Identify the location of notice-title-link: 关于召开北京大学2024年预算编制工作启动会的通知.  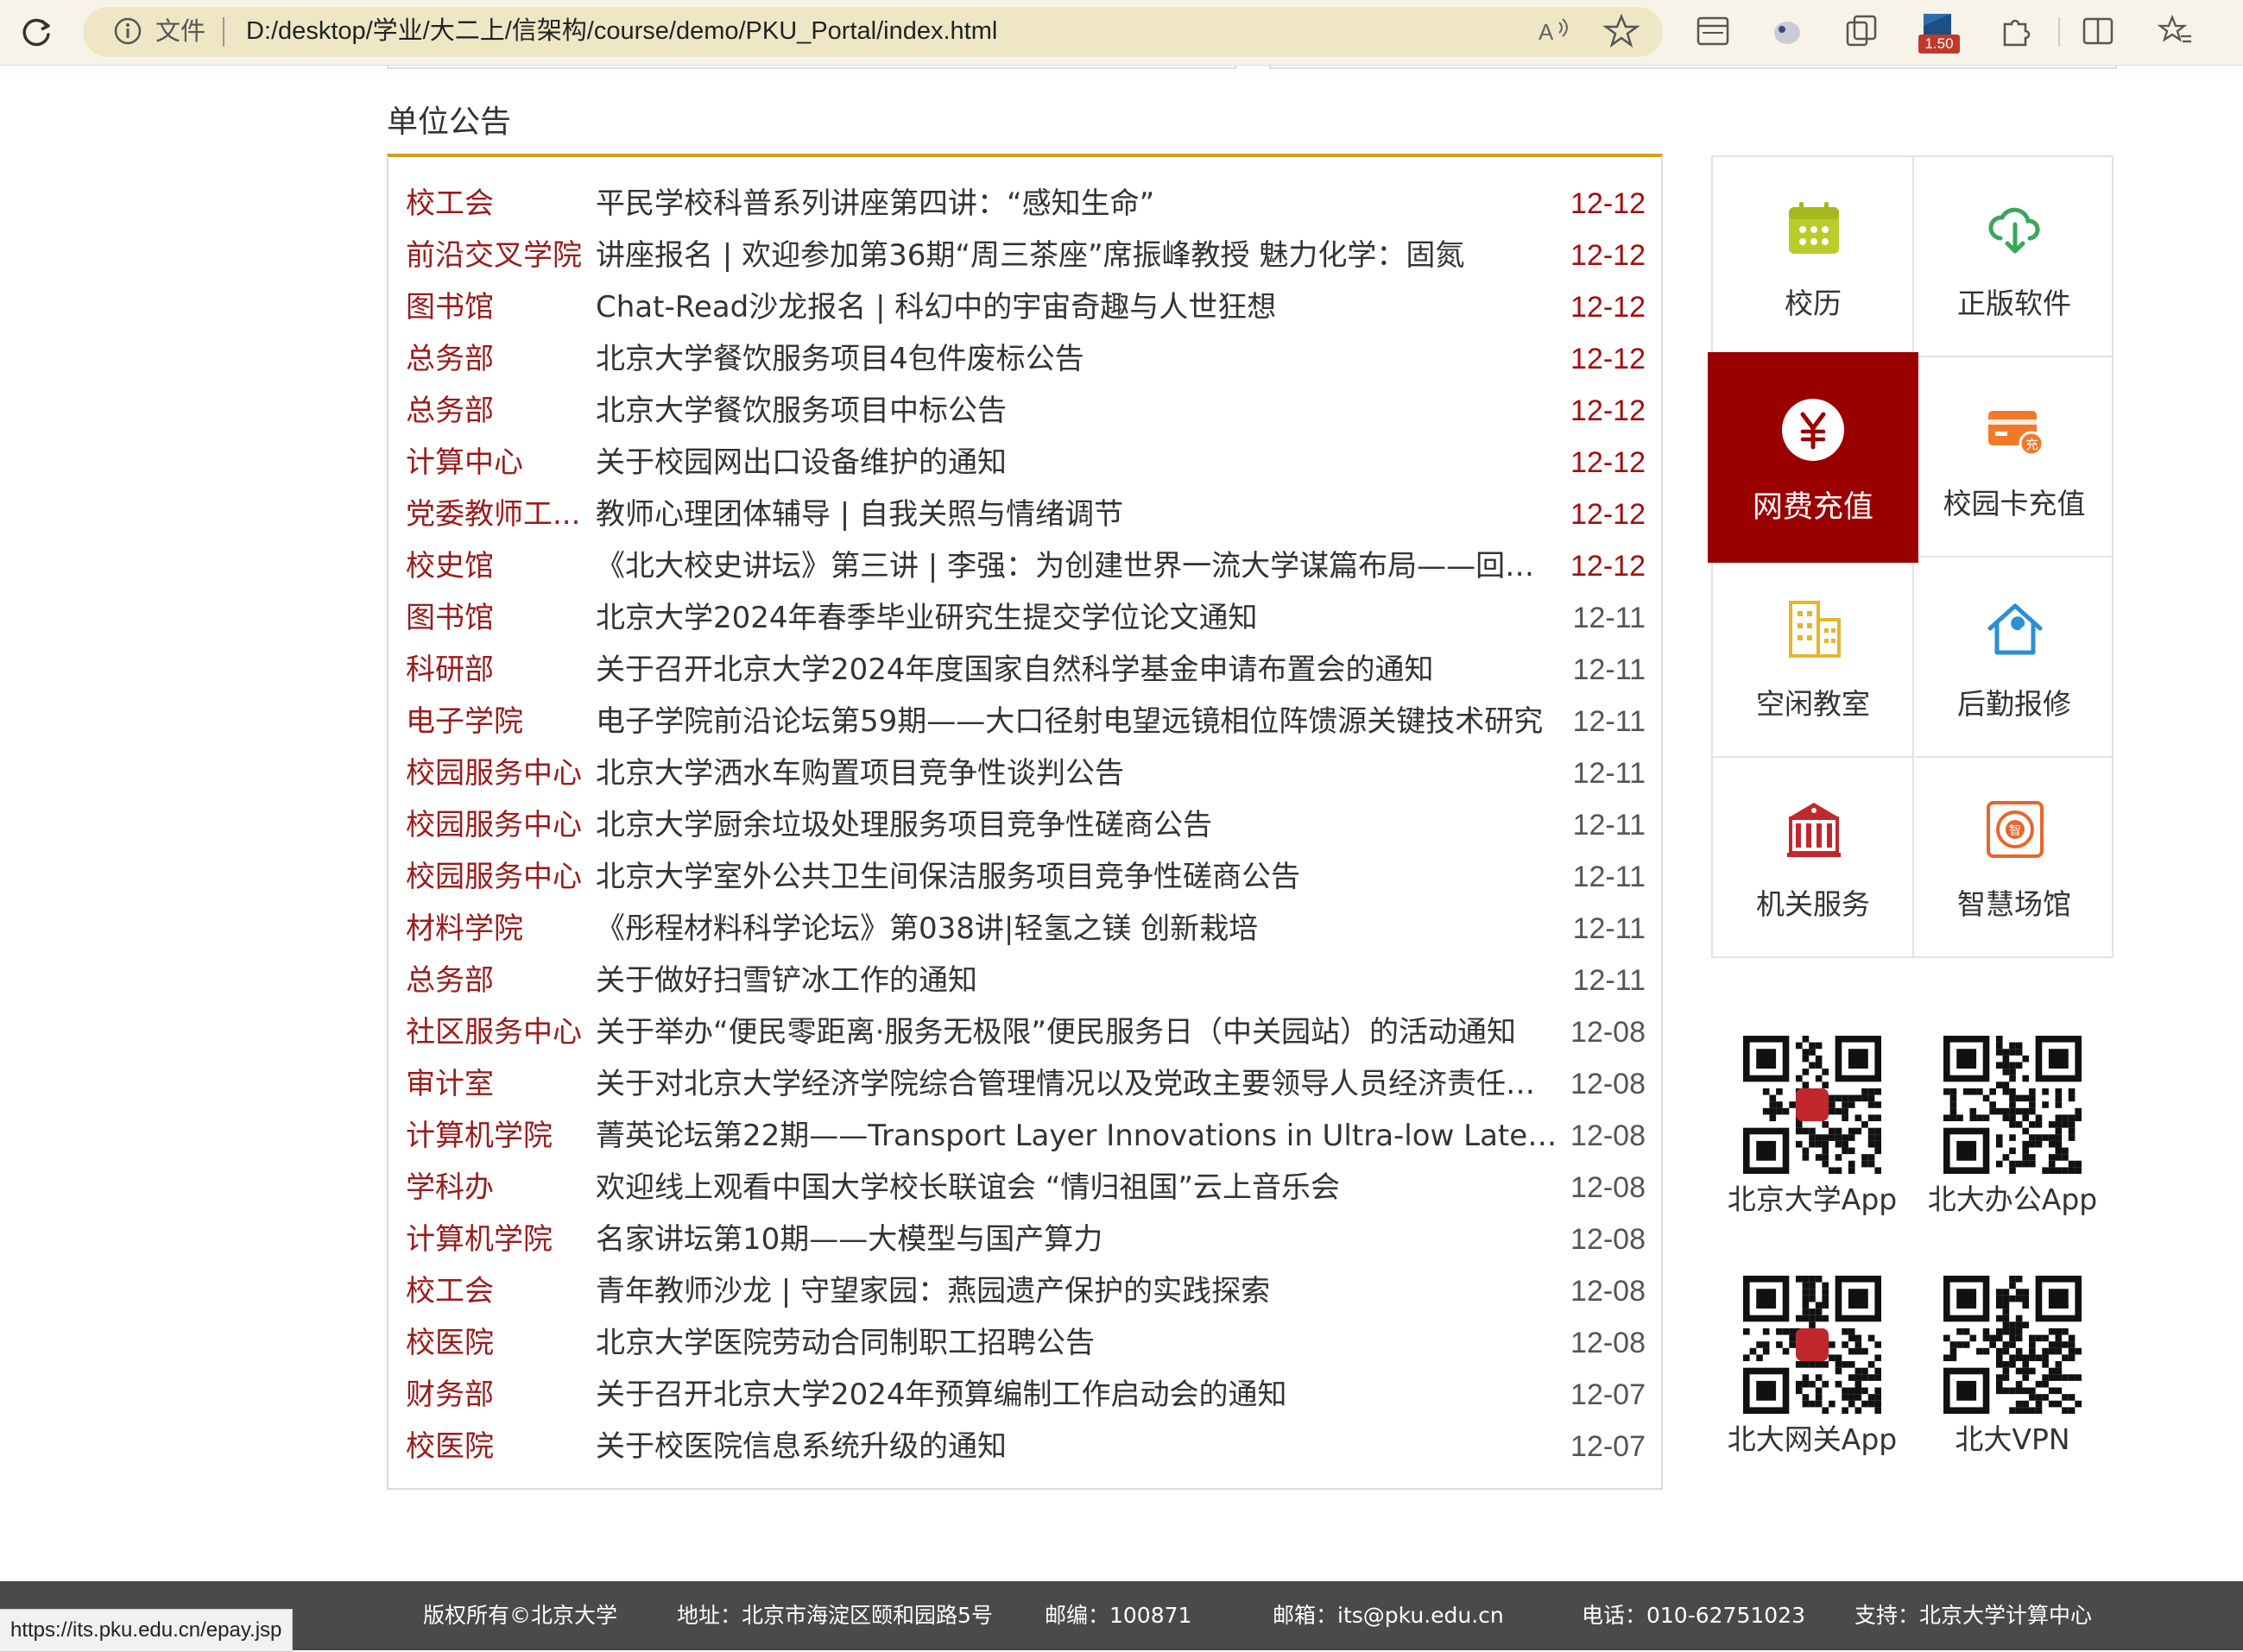
(1077, 1395).